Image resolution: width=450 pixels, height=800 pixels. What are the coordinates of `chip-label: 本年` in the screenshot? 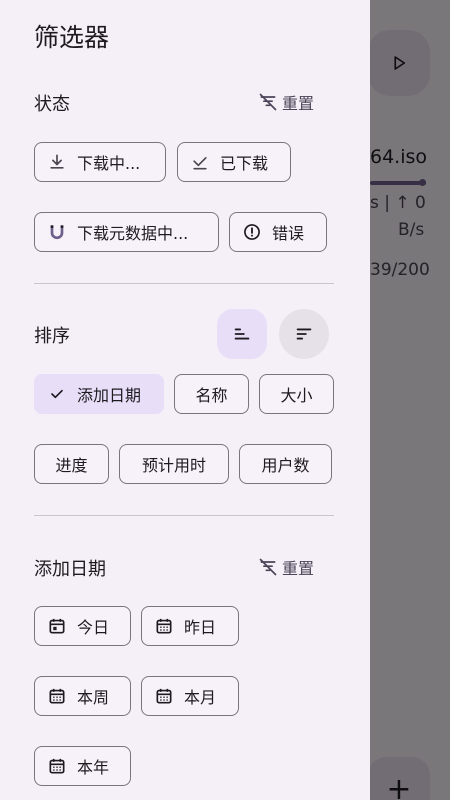 It's located at (93, 767).